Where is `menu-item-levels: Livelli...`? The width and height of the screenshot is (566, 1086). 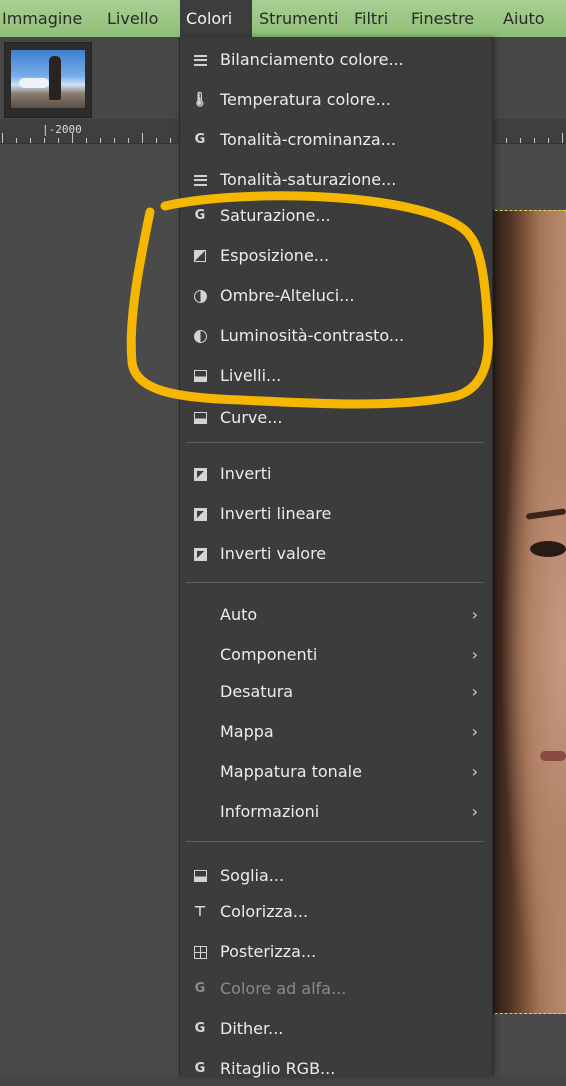
menu-item-levels: Livelli... is located at coordinates (336, 376).